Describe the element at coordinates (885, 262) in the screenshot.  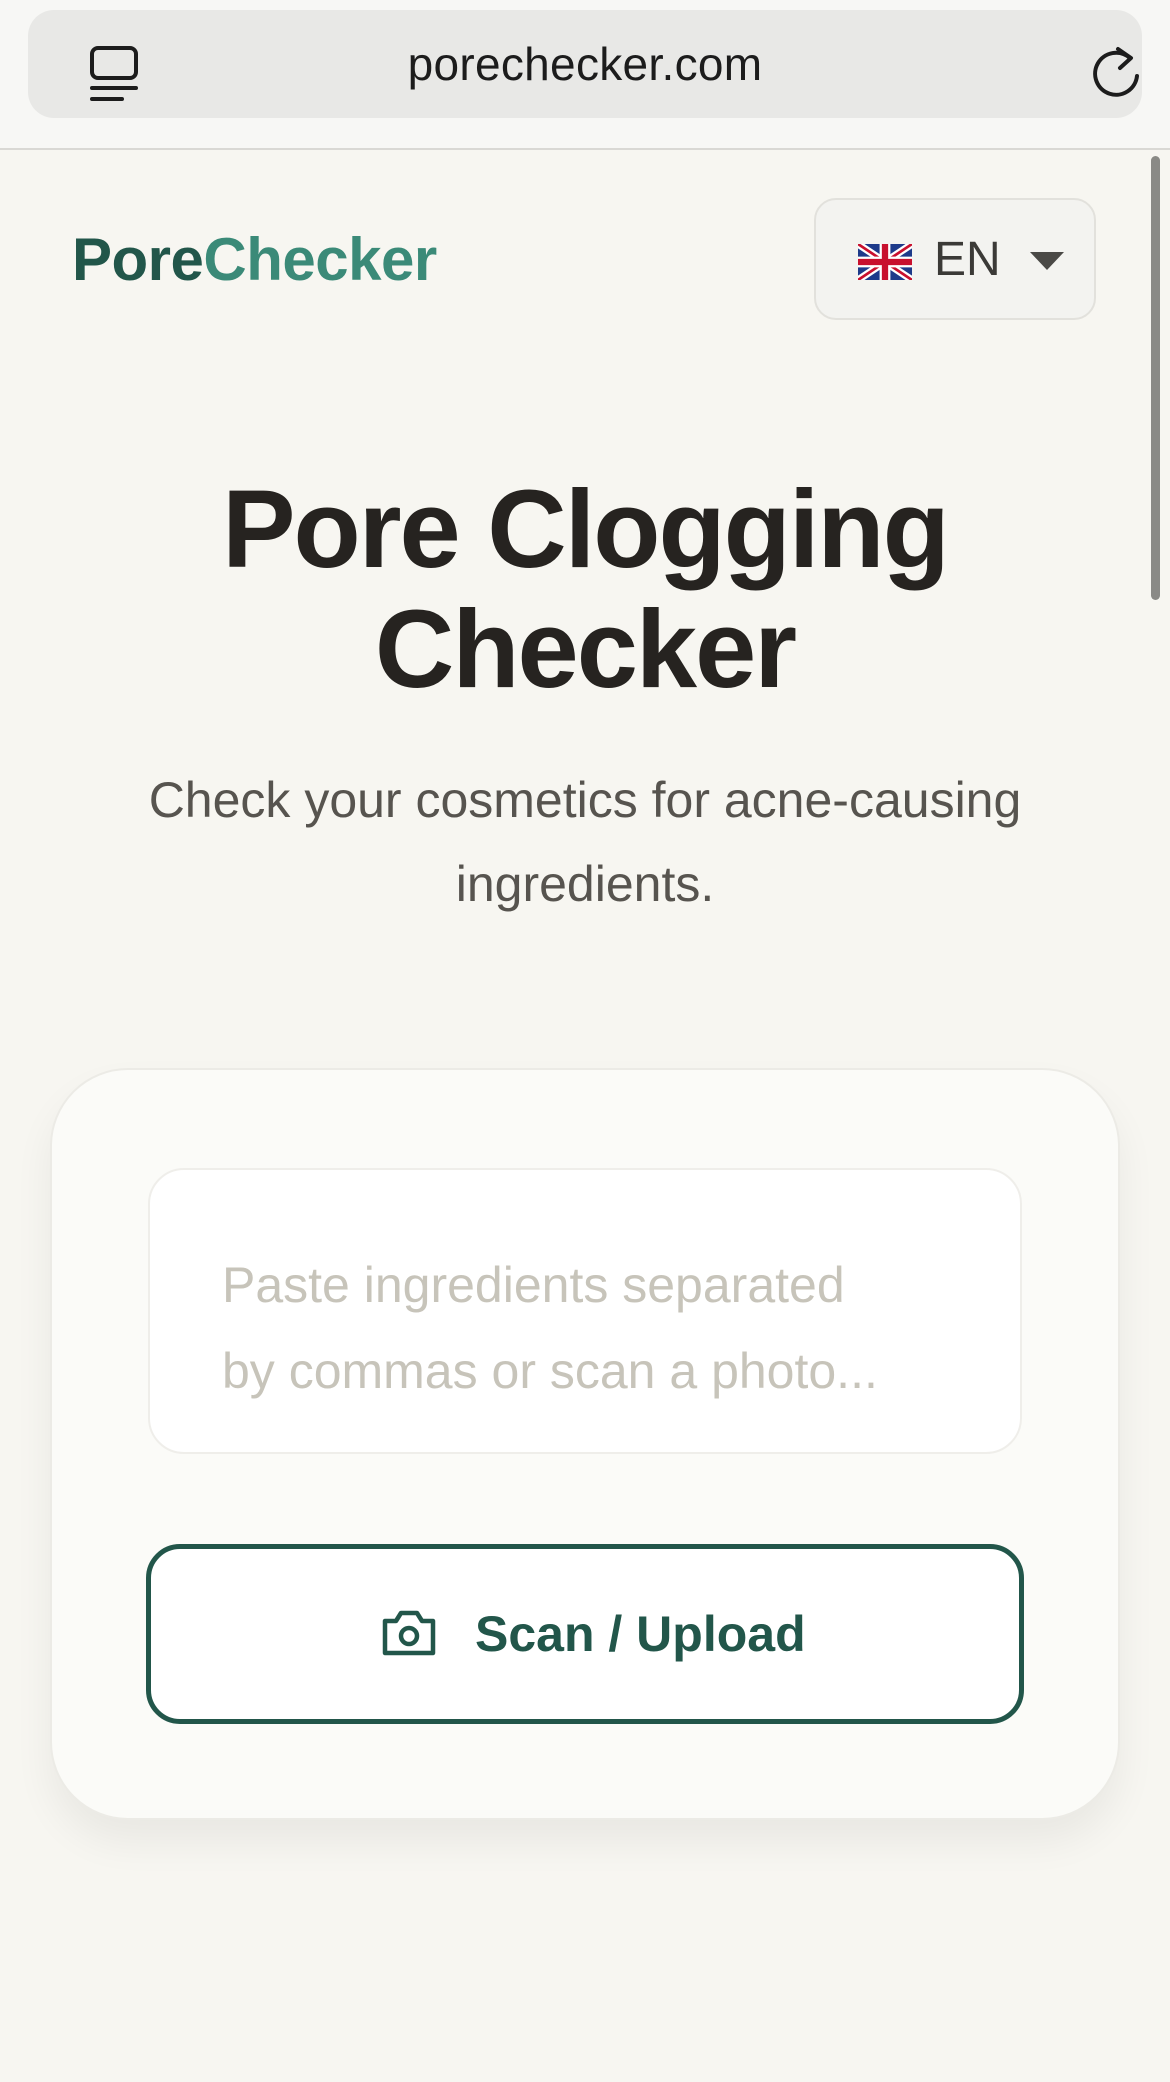
I see `uk-flag-icon` at that location.